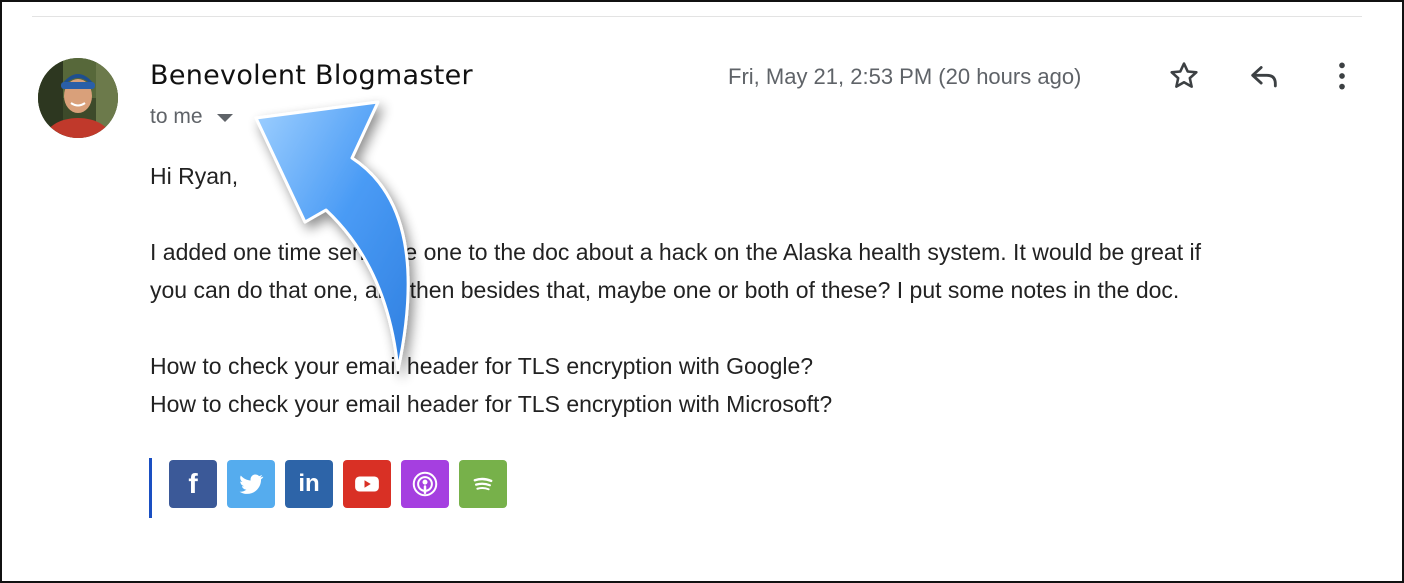 The width and height of the screenshot is (1404, 583). I want to click on spotify-icon, so click(483, 484).